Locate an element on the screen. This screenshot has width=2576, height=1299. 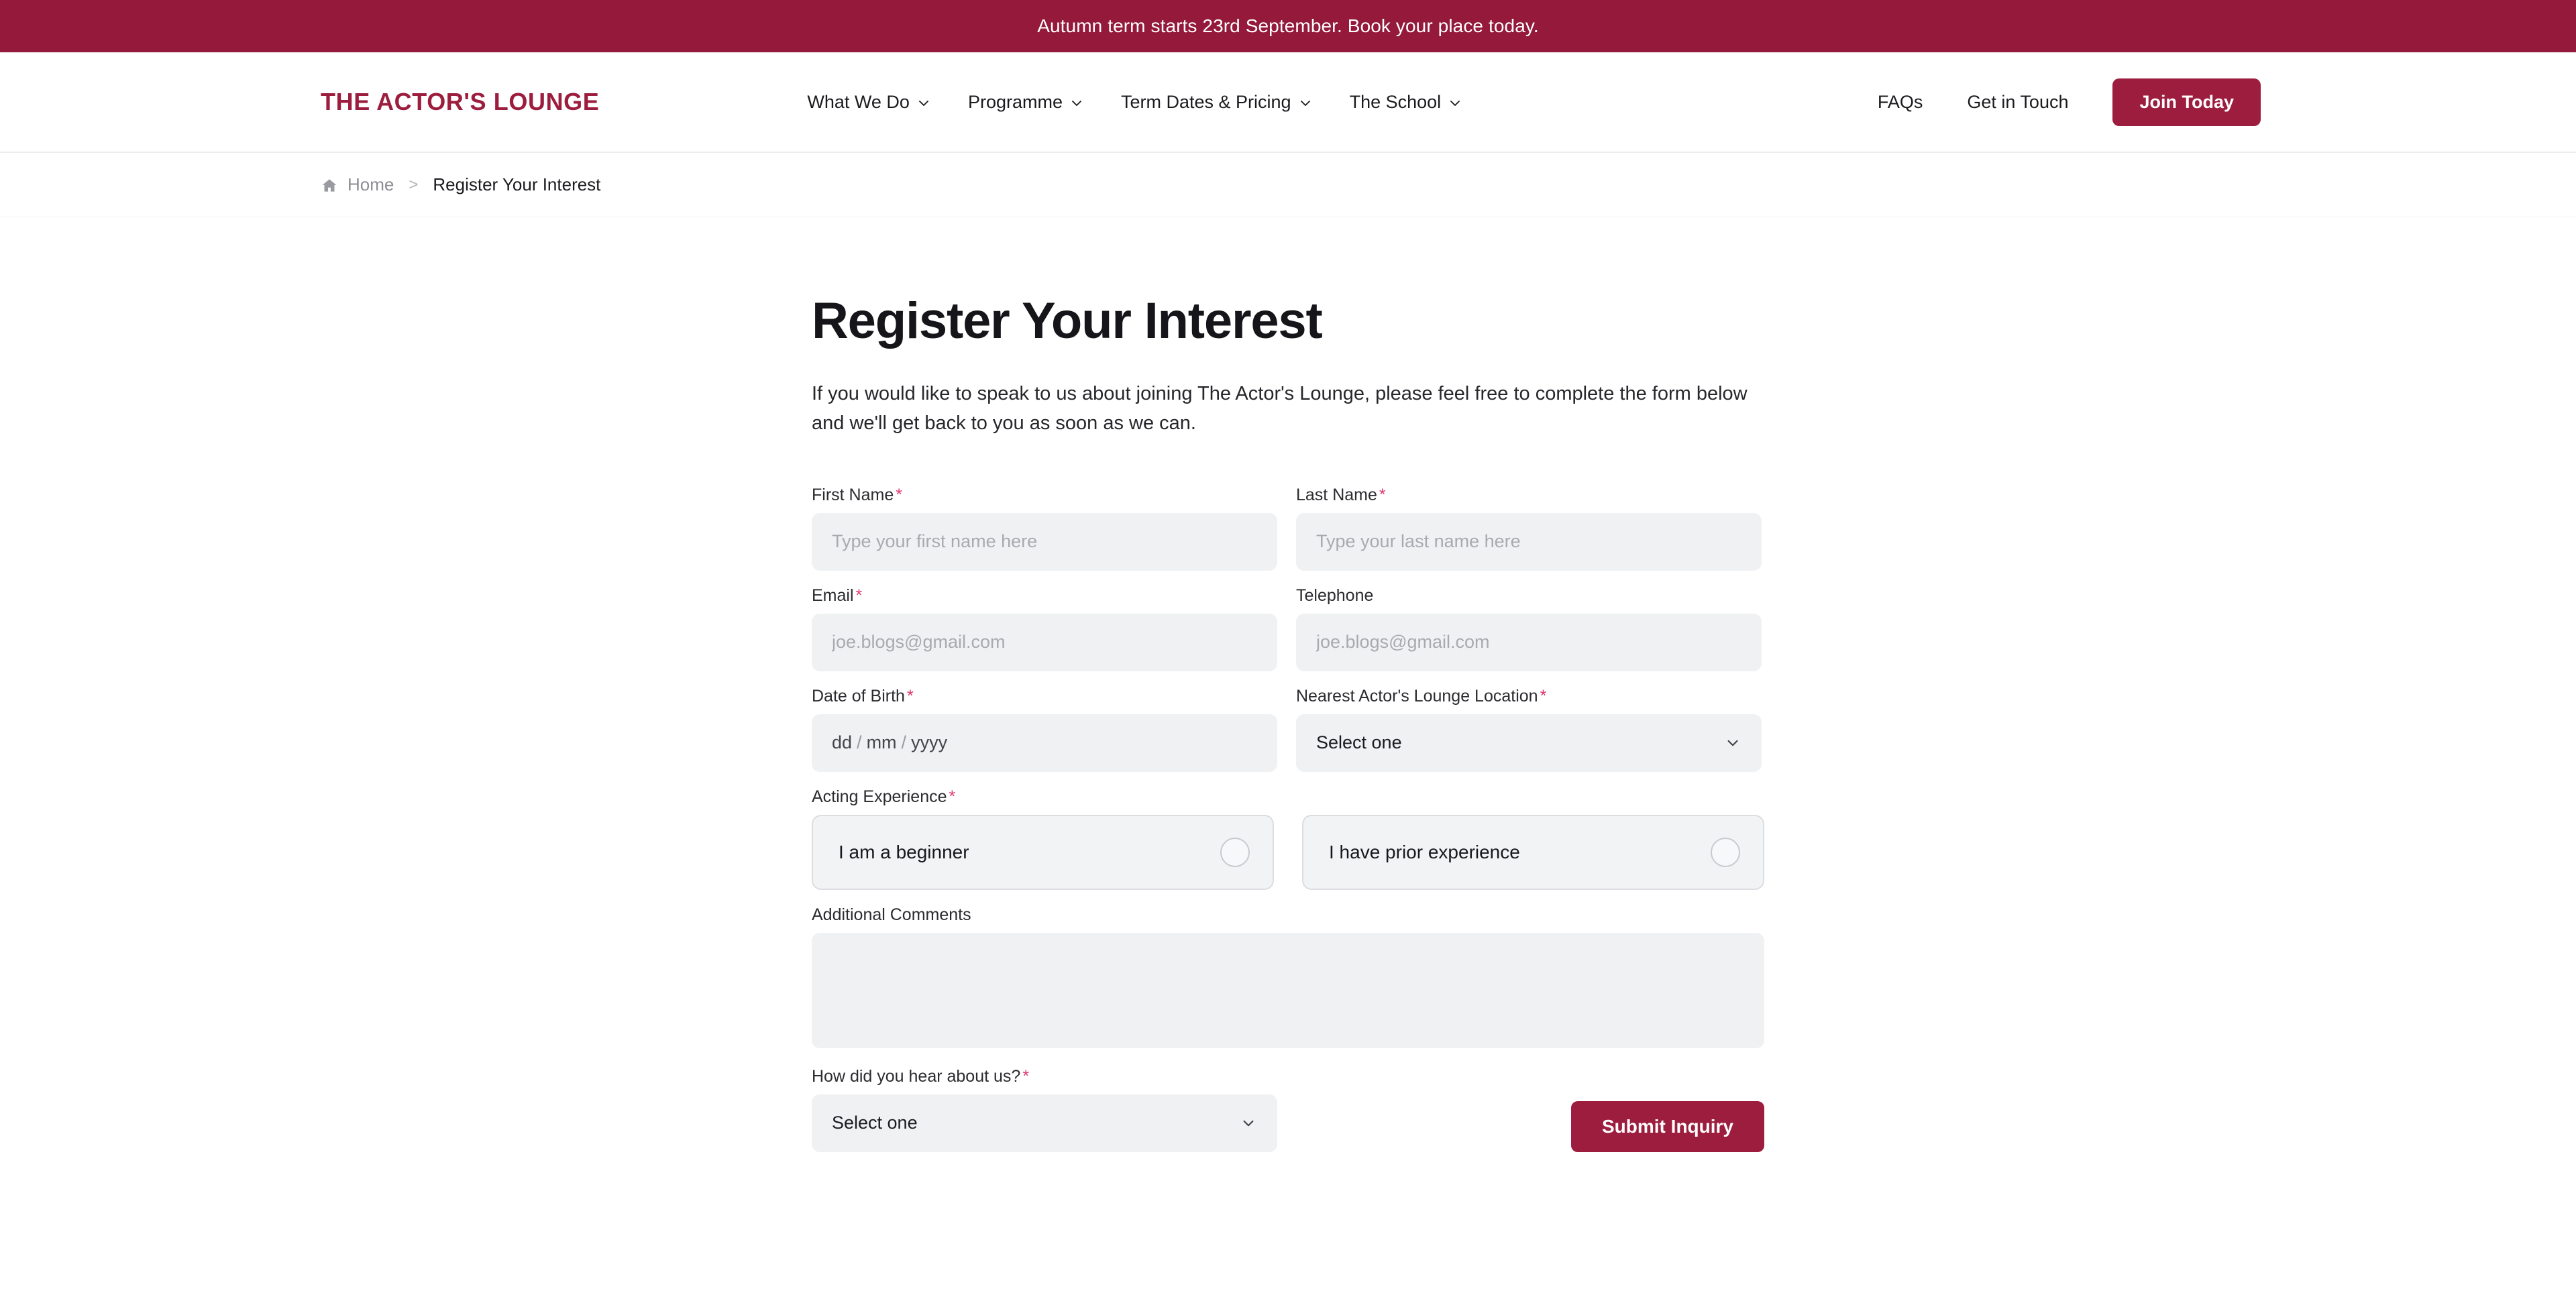
last-name-label-text: Last Name is located at coordinates (1336, 494).